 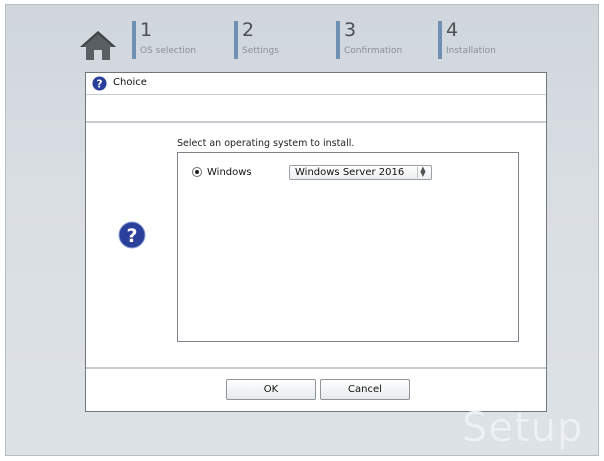 What do you see at coordinates (350, 30) in the screenshot?
I see `step-number: 3` at bounding box center [350, 30].